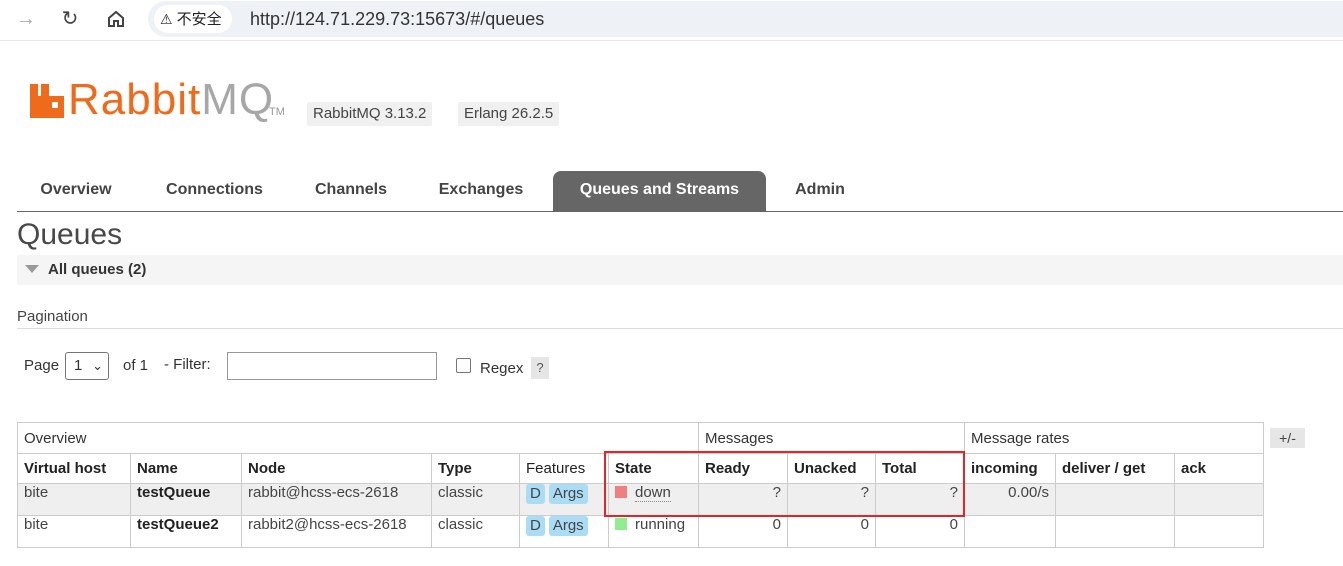 This screenshot has height=566, width=1343. What do you see at coordinates (214, 191) in the screenshot?
I see `tab-connections: Connections` at bounding box center [214, 191].